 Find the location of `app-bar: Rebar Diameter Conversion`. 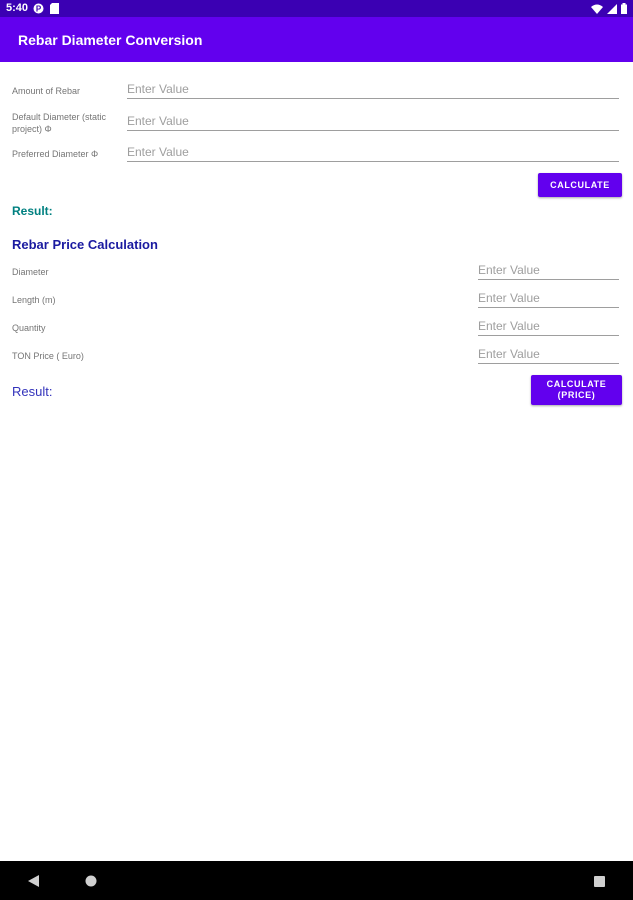

app-bar: Rebar Diameter Conversion is located at coordinates (316, 39).